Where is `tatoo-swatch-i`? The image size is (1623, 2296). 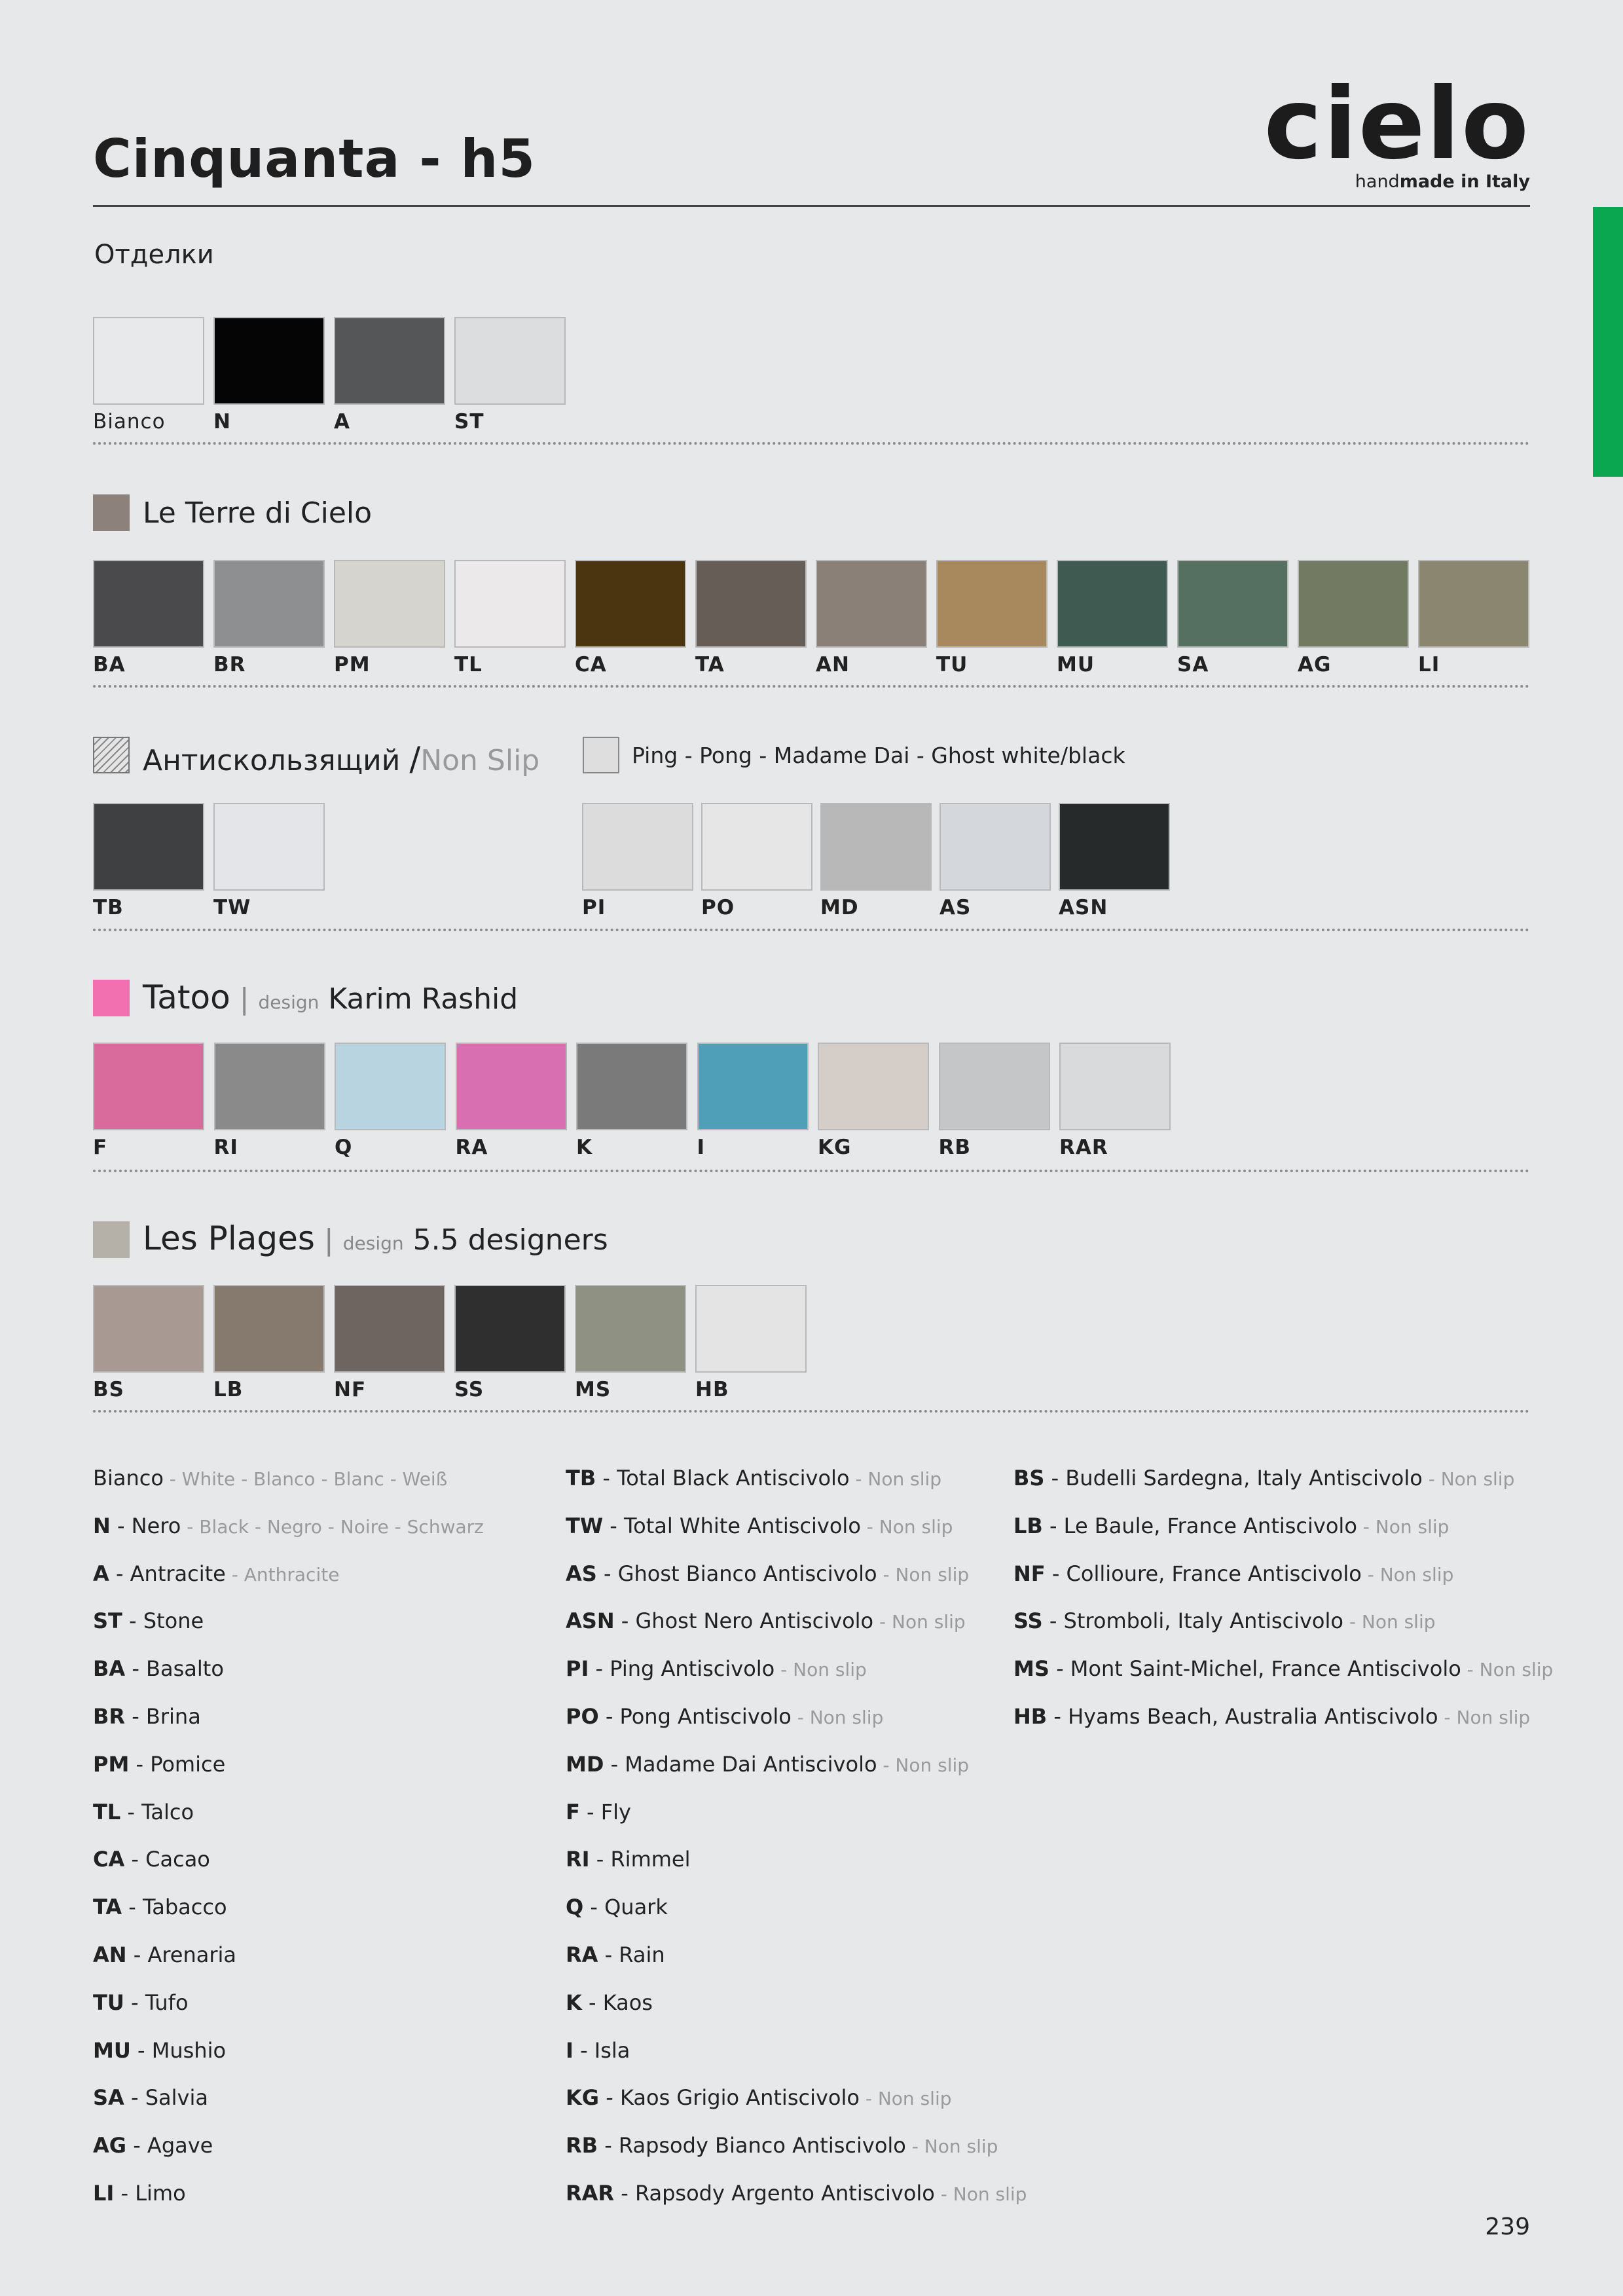 tatoo-swatch-i is located at coordinates (753, 1086).